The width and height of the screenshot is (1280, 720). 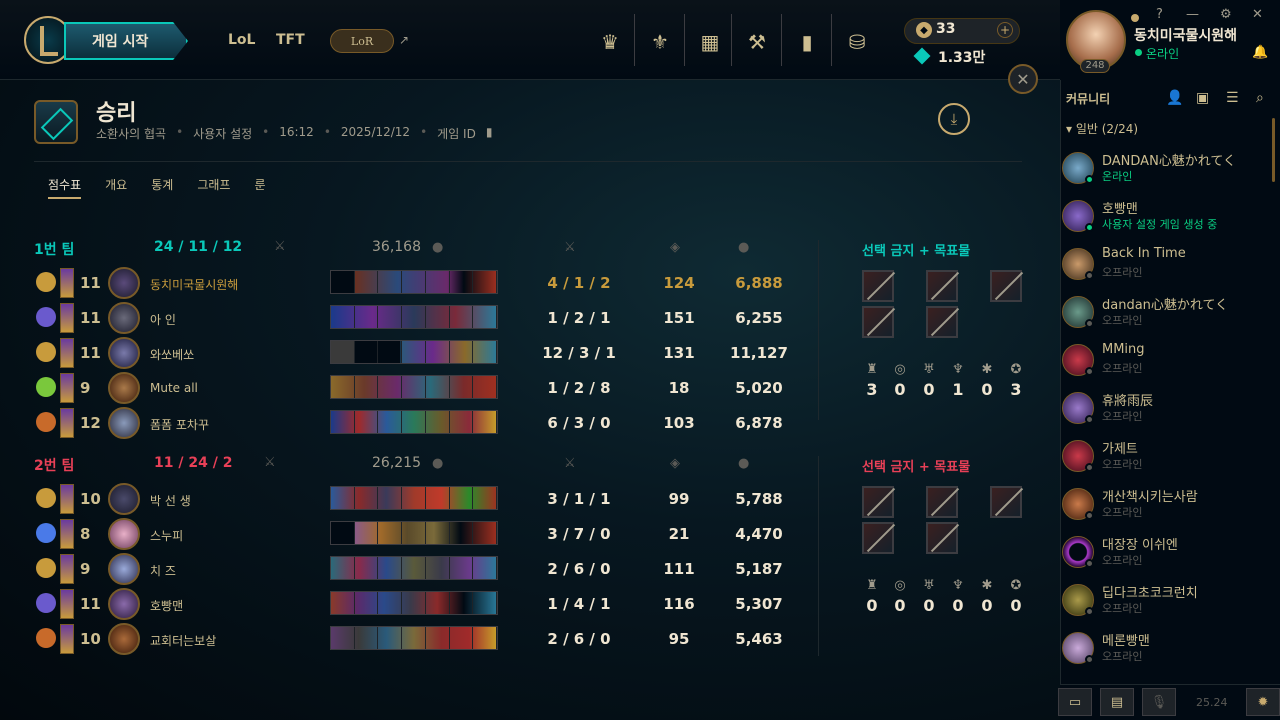 What do you see at coordinates (1075, 702) in the screenshot?
I see `chat-icon: ▭` at bounding box center [1075, 702].